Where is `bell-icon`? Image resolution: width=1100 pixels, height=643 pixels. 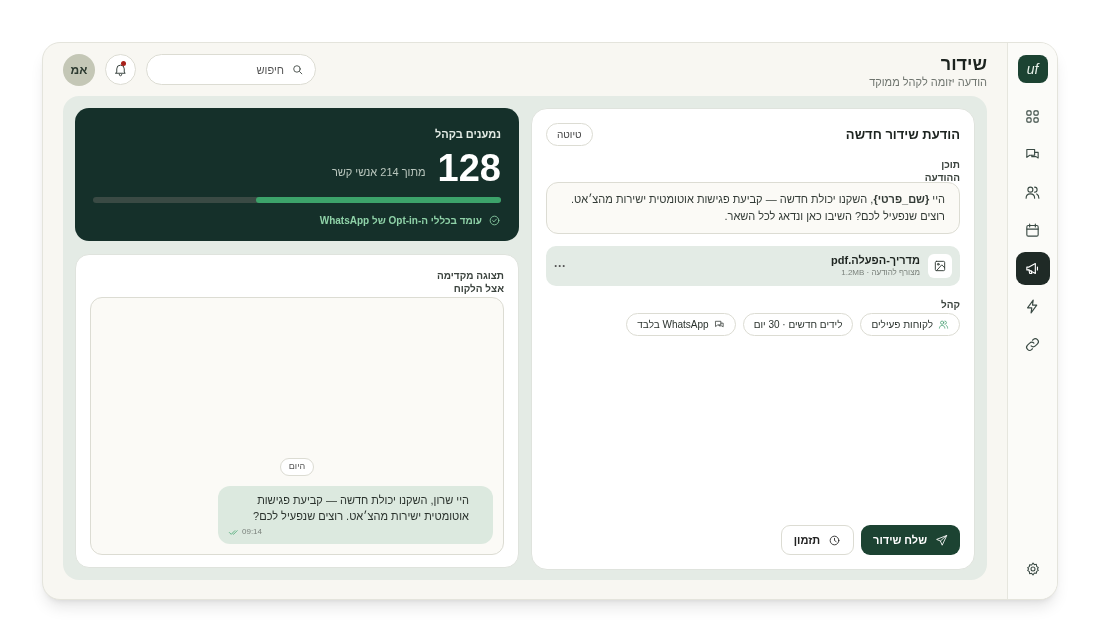 bell-icon is located at coordinates (120, 69).